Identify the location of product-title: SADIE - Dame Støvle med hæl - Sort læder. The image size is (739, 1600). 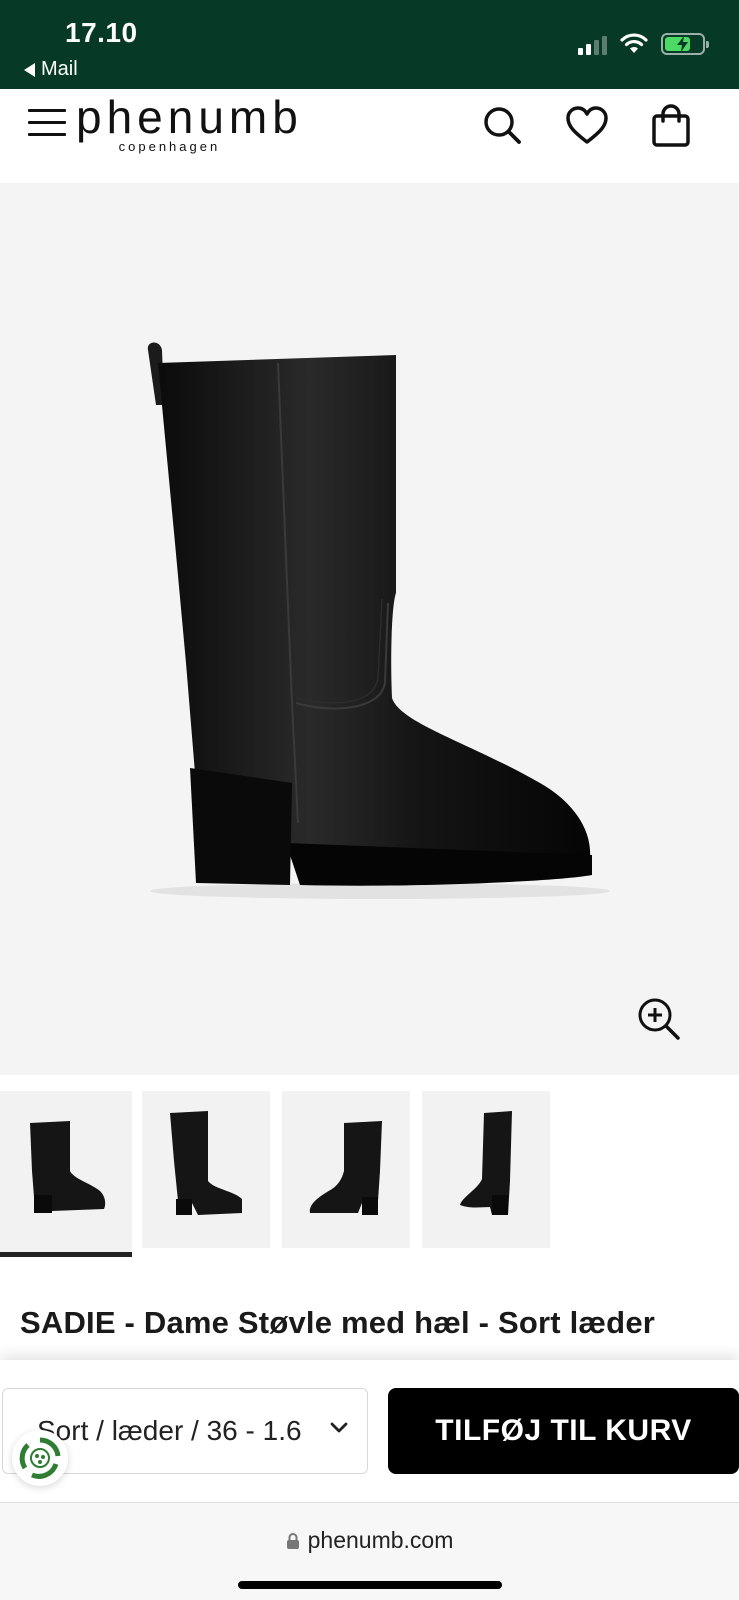
(338, 1322).